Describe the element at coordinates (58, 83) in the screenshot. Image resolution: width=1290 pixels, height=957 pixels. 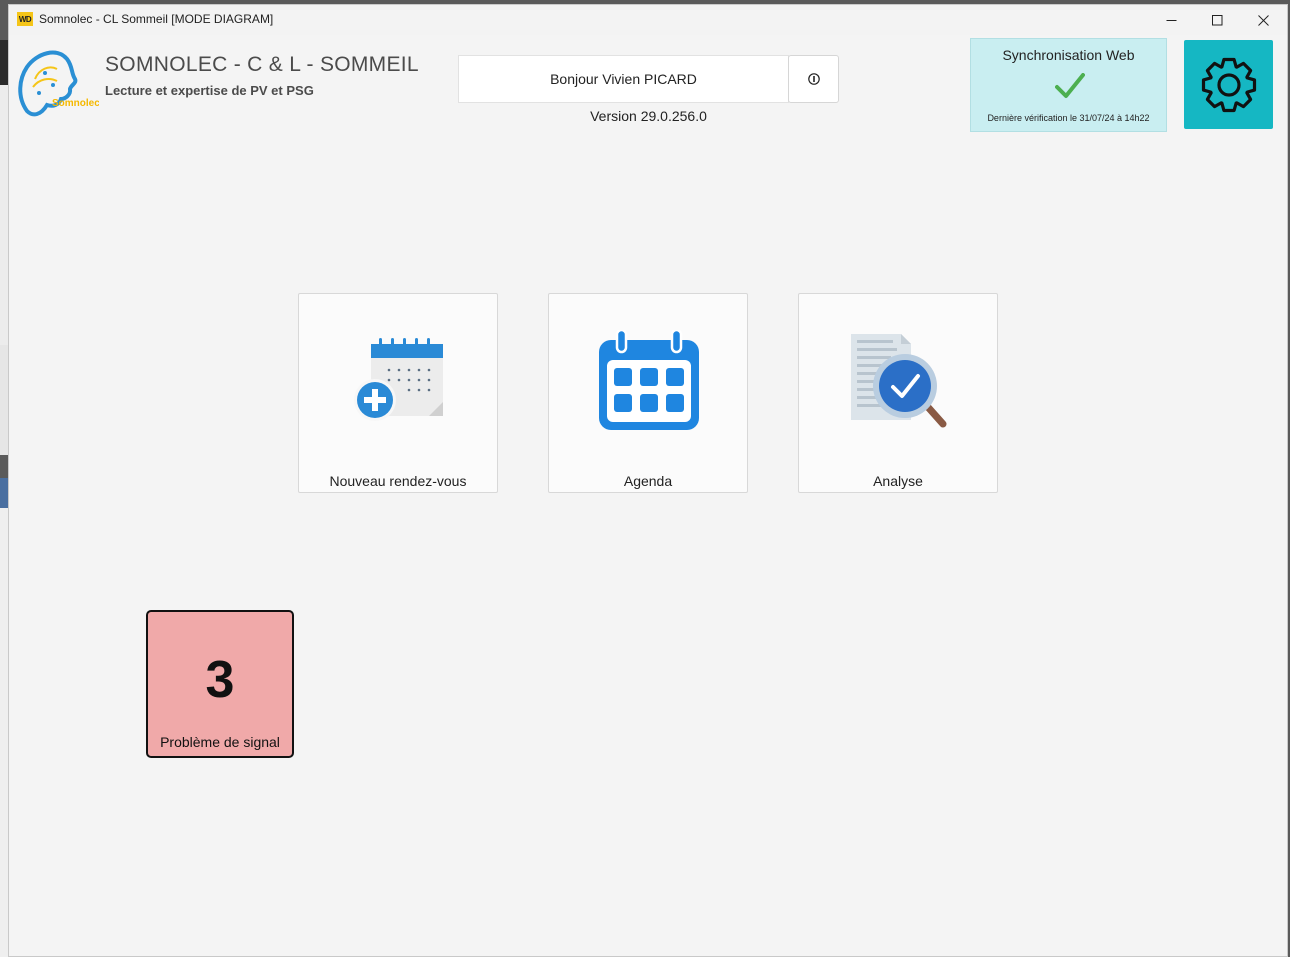
I see `somnolec-logo-icon: Somnolec` at that location.